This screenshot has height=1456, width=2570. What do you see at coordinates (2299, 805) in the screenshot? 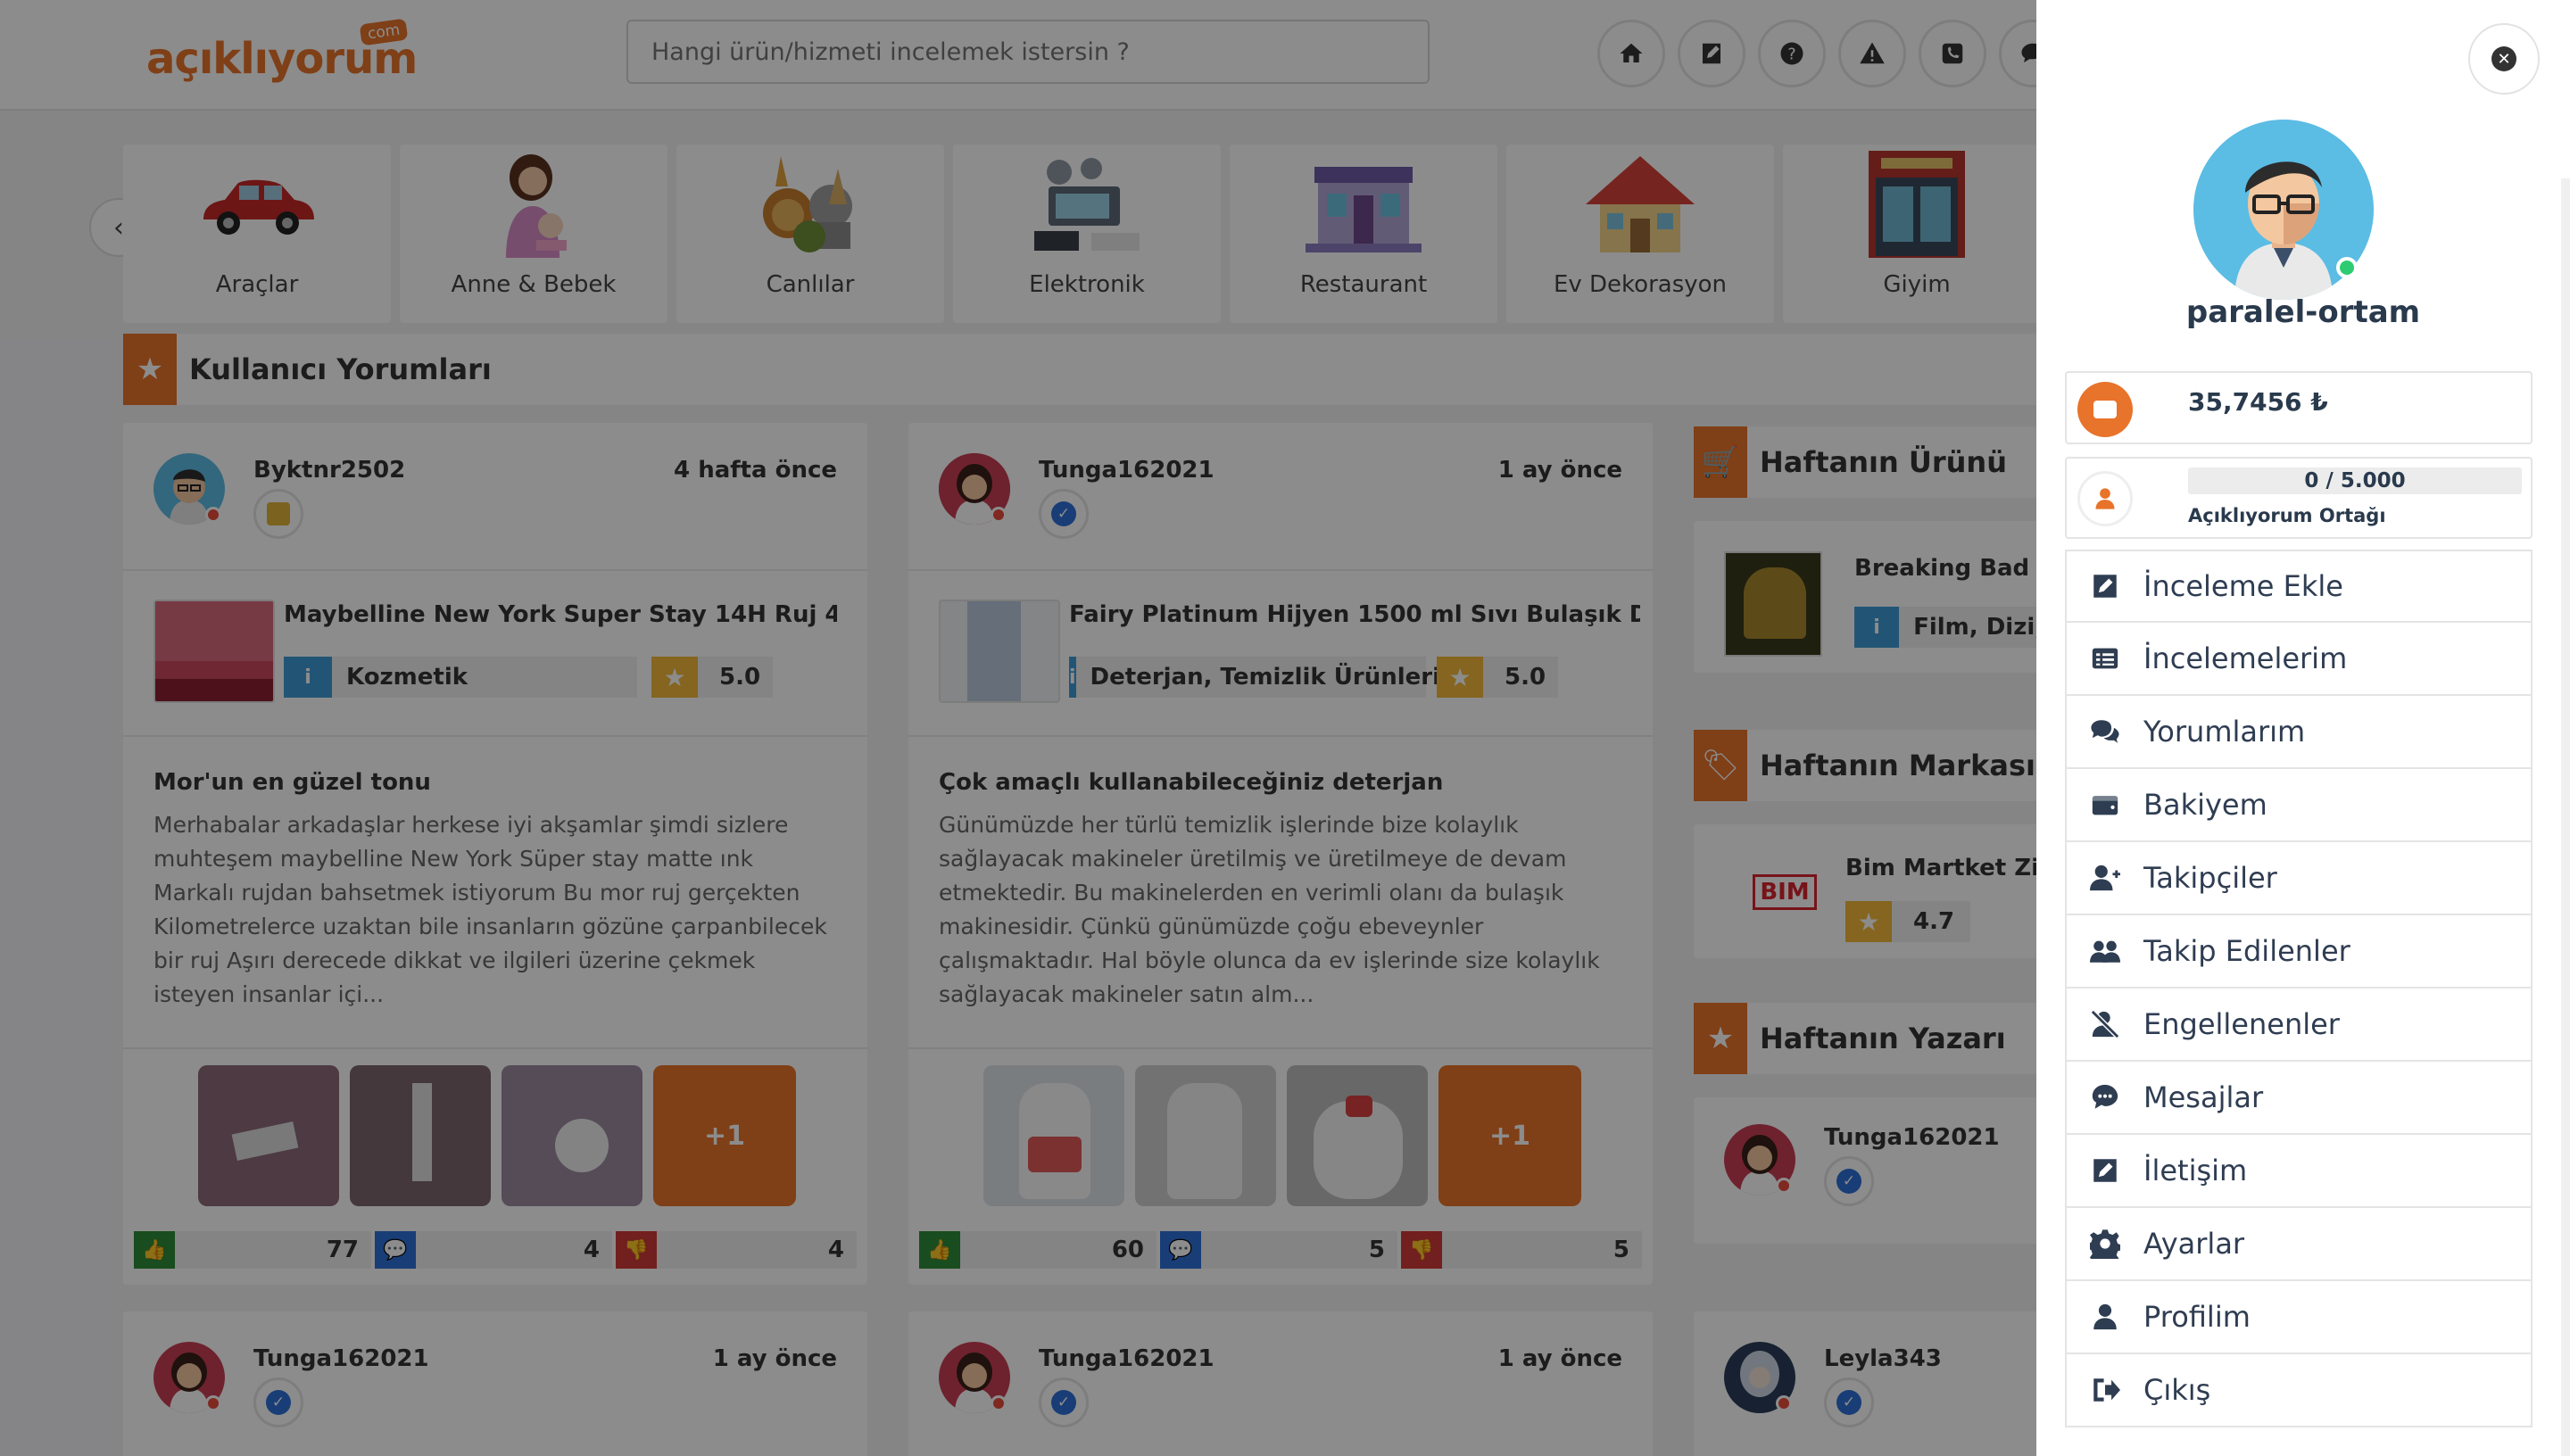
I see `menu-item-balance: Bakiyem` at bounding box center [2299, 805].